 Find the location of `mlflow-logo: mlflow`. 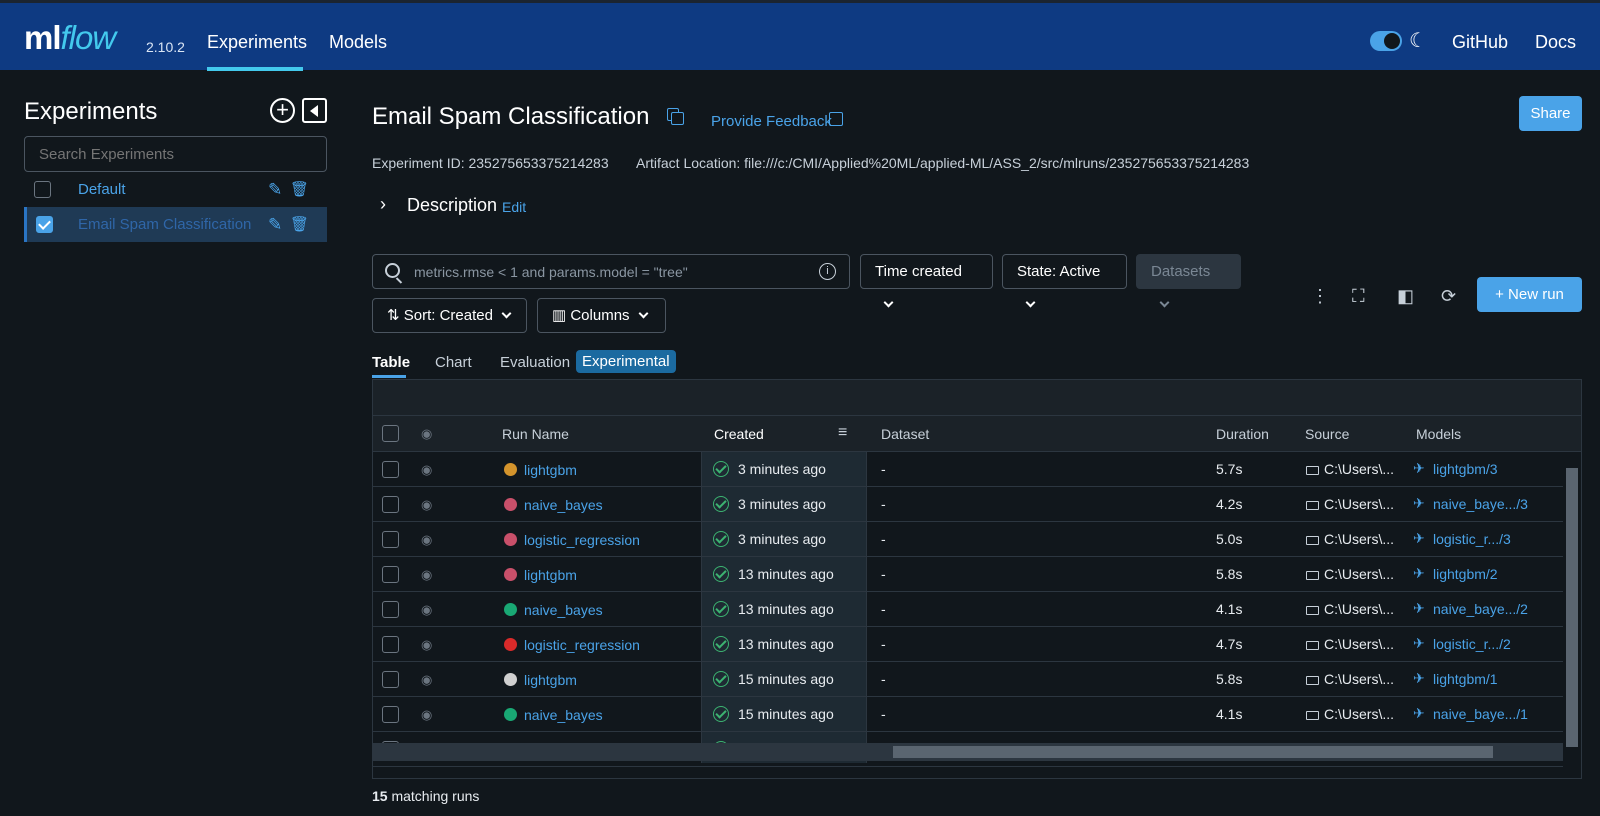

mlflow-logo: mlflow is located at coordinates (70, 38).